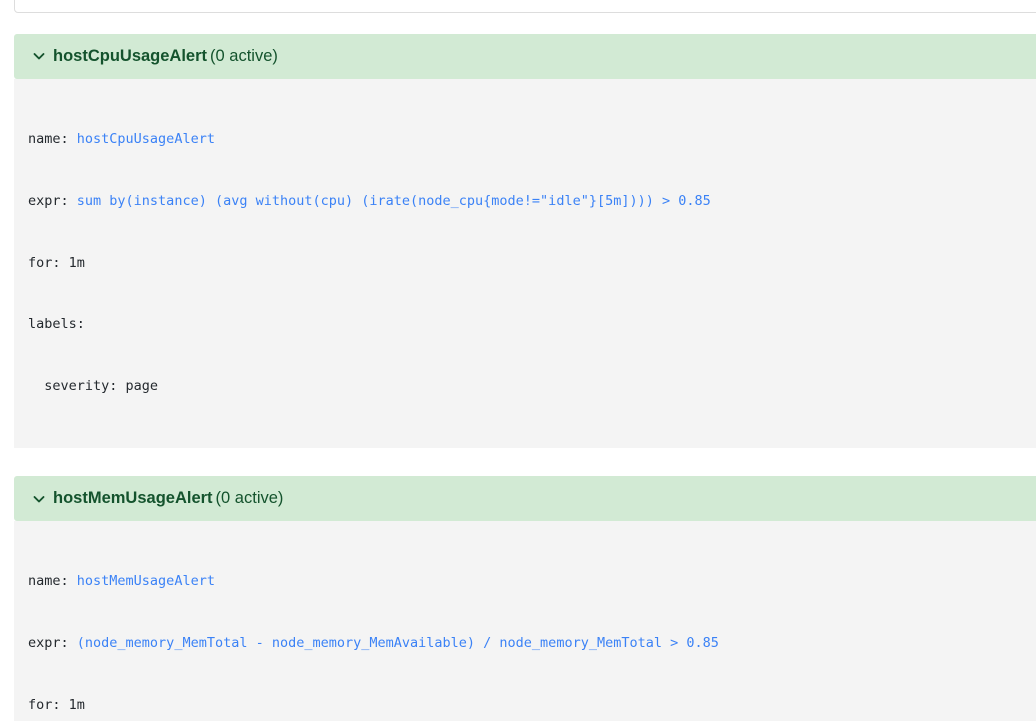  I want to click on rule-name-line: name: hostMemUsageAlert, so click(525, 581).